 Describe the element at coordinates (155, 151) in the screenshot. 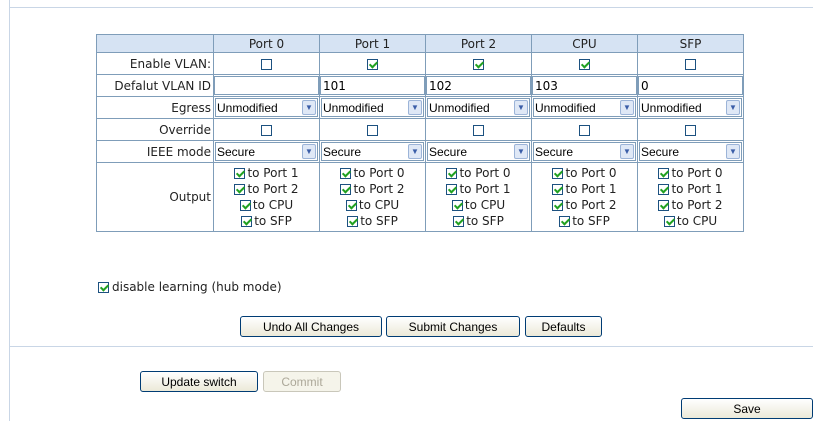

I see `row-label: IEEE mode` at that location.